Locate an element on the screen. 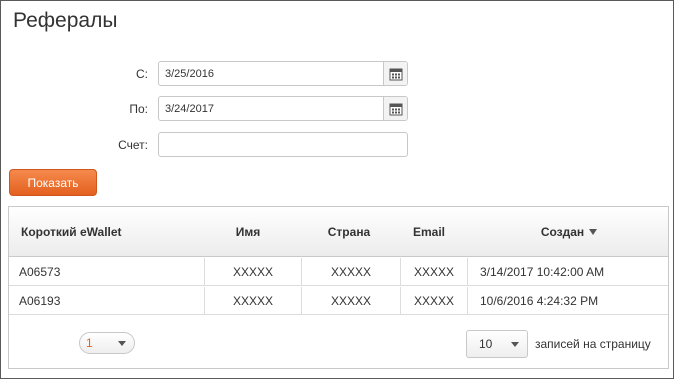 This screenshot has height=379, width=674. current-page-value: 1 is located at coordinates (89, 343).